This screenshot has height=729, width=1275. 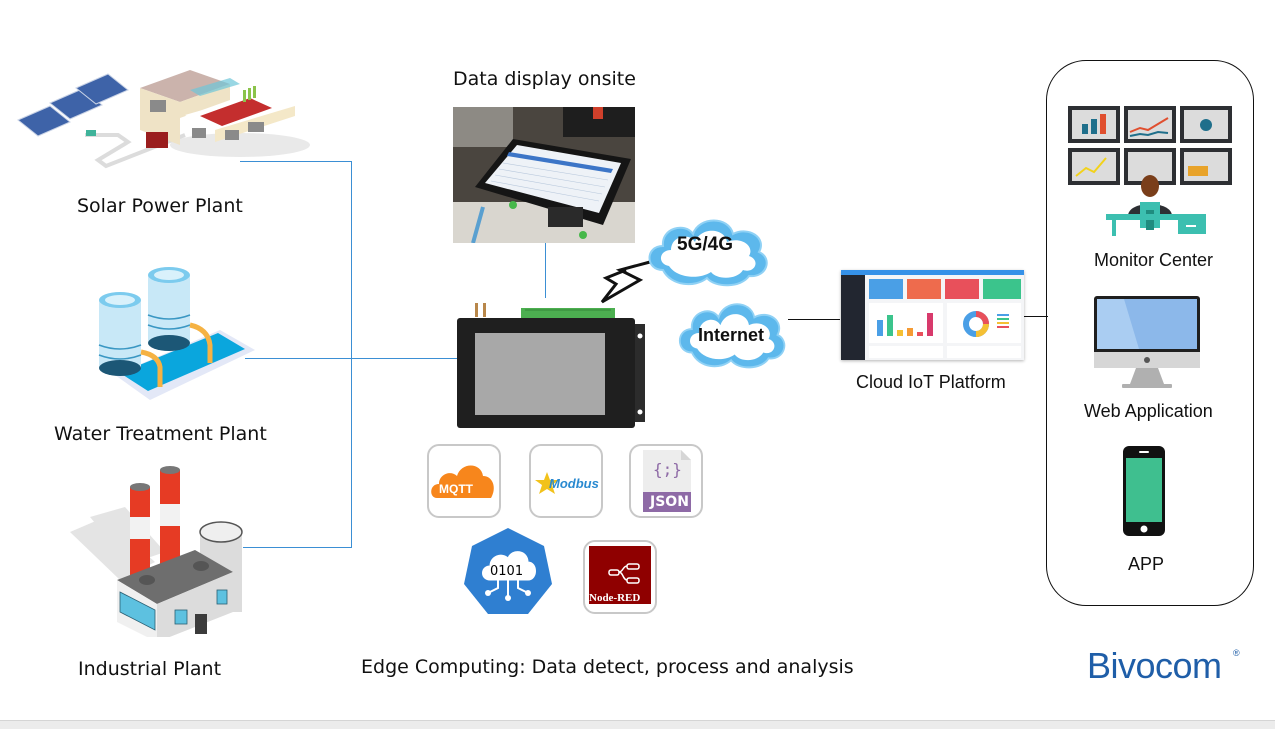 What do you see at coordinates (150, 669) in the screenshot?
I see `source-label-industrial: Industrial Plant` at bounding box center [150, 669].